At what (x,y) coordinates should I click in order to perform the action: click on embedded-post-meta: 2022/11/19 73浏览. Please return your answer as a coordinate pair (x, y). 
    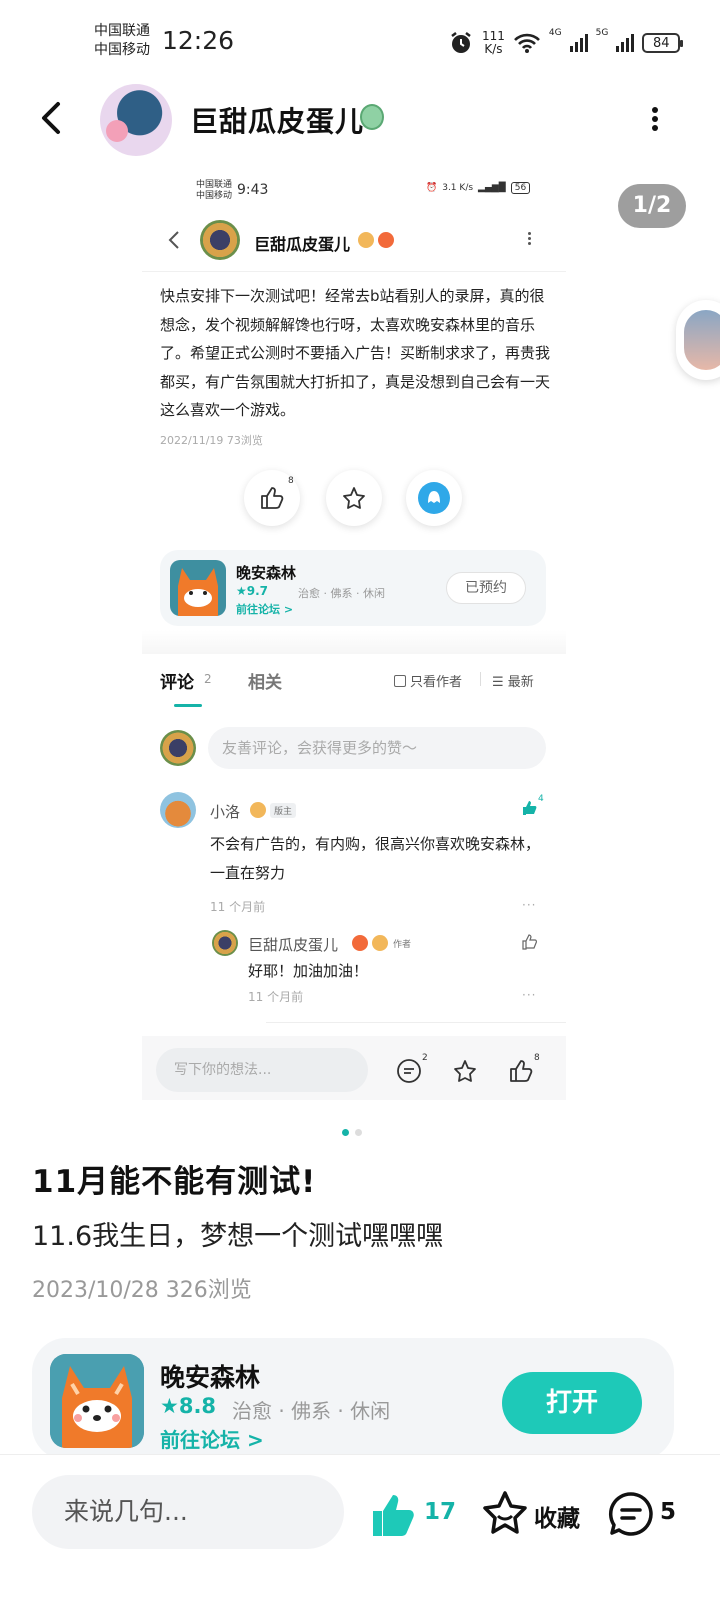
    Looking at the image, I should click on (211, 440).